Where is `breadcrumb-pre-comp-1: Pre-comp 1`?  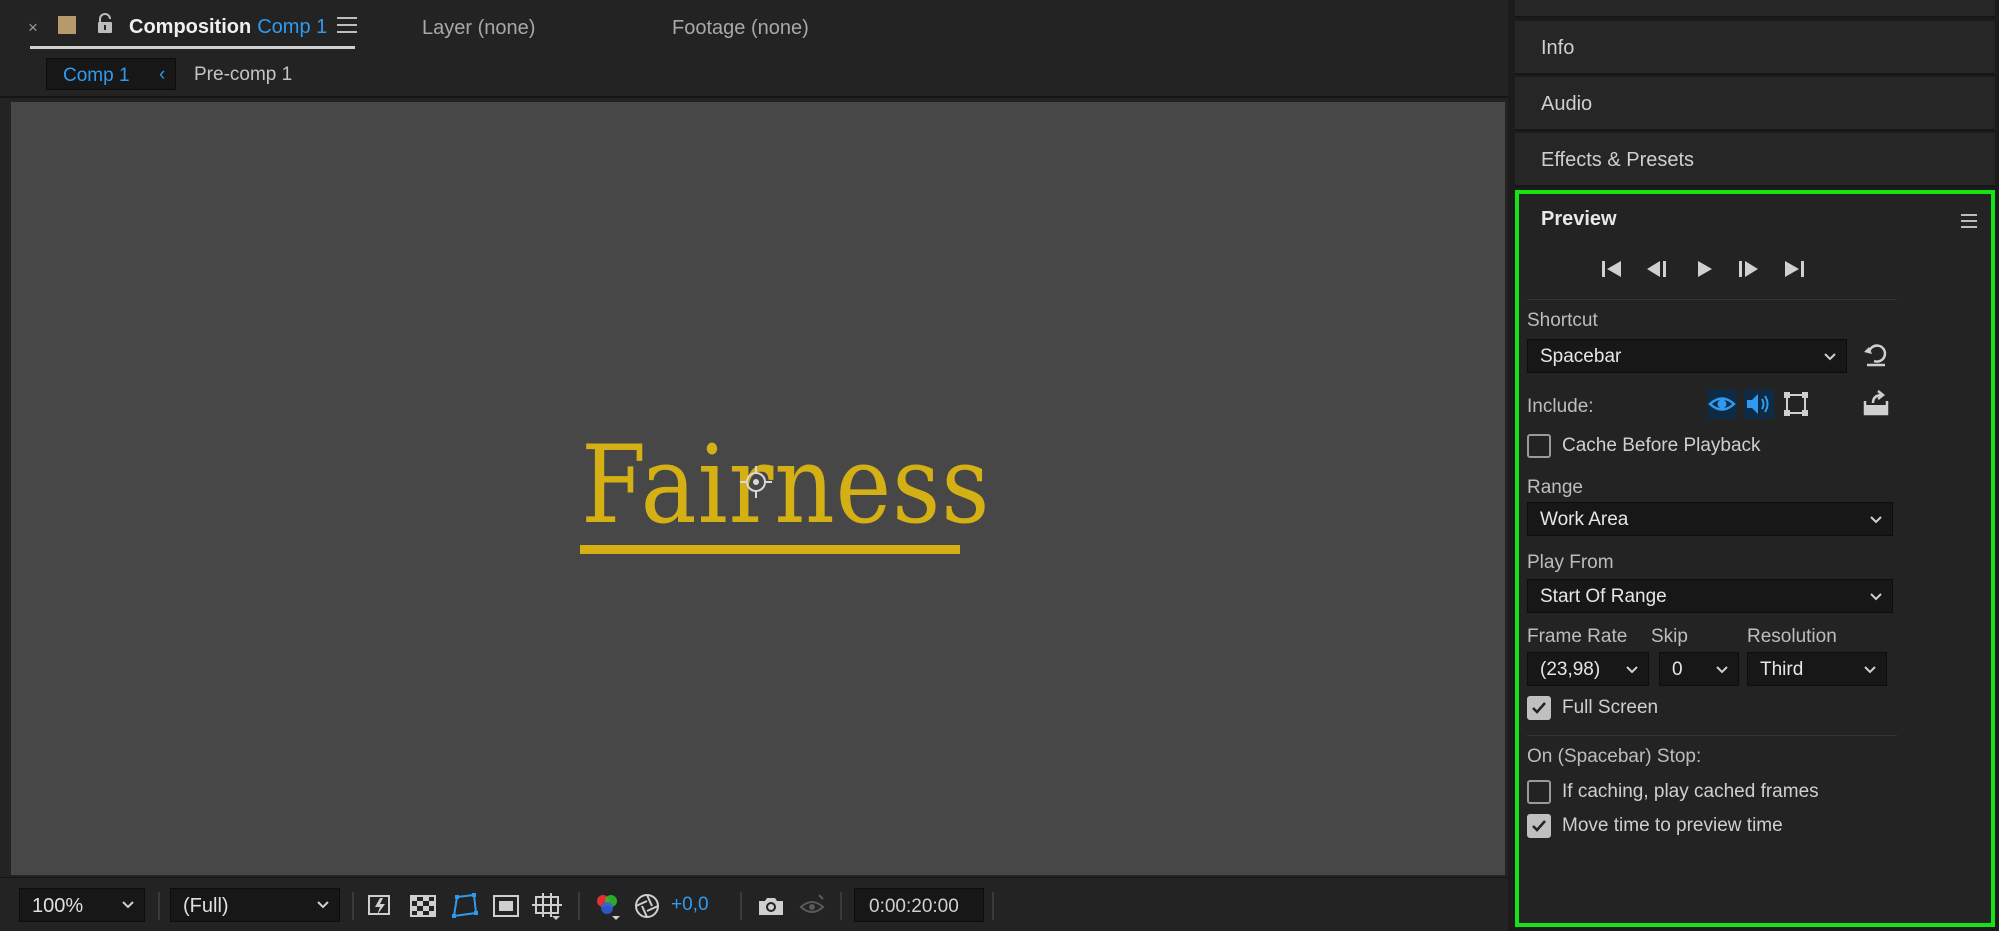
breadcrumb-pre-comp-1: Pre-comp 1 is located at coordinates (243, 75).